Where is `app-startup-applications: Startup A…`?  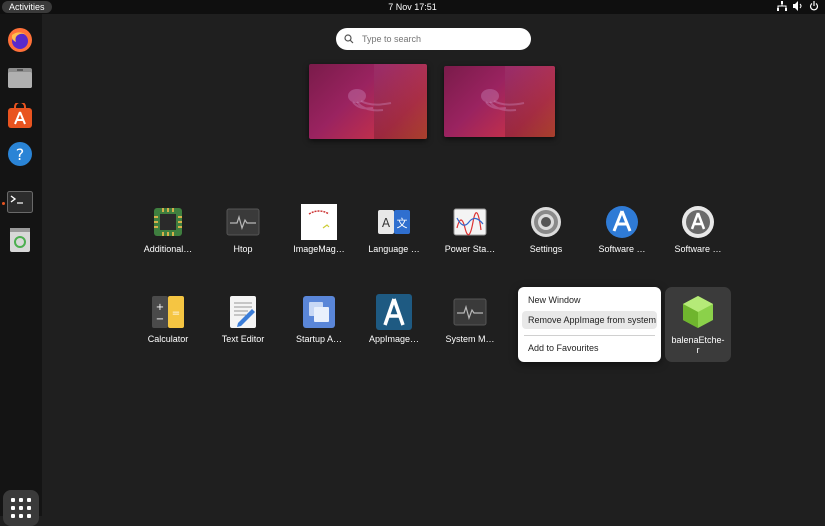
app-startup-applications: Startup A… is located at coordinates (319, 319).